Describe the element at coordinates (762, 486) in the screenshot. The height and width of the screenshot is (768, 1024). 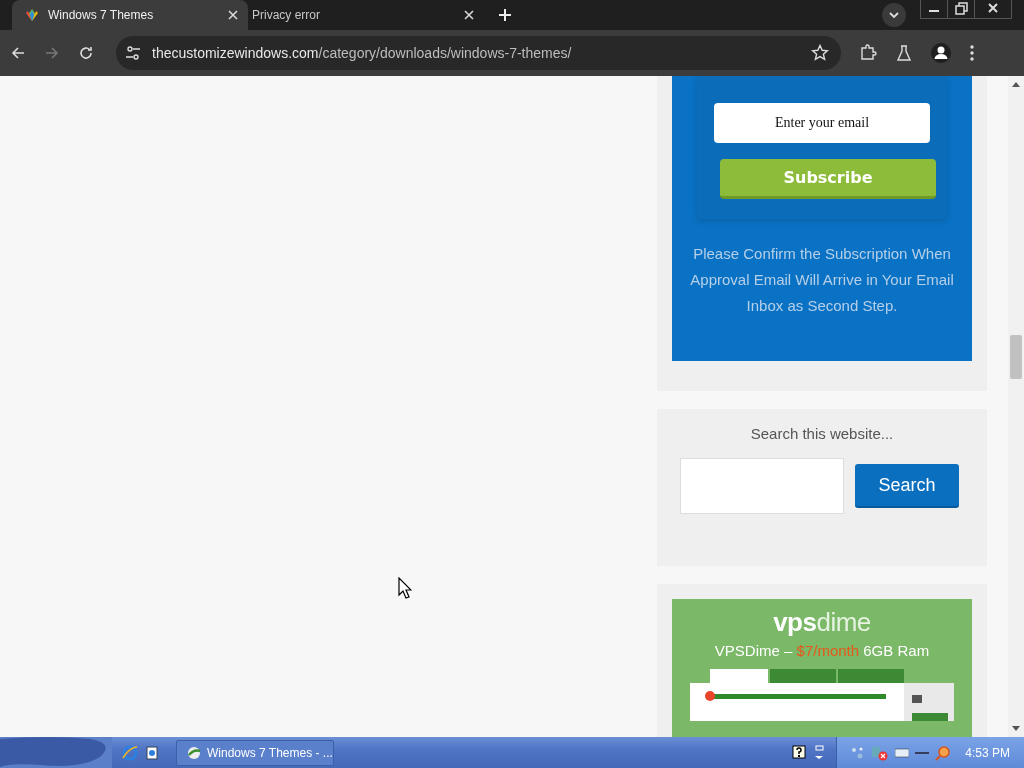
I see `search-field` at that location.